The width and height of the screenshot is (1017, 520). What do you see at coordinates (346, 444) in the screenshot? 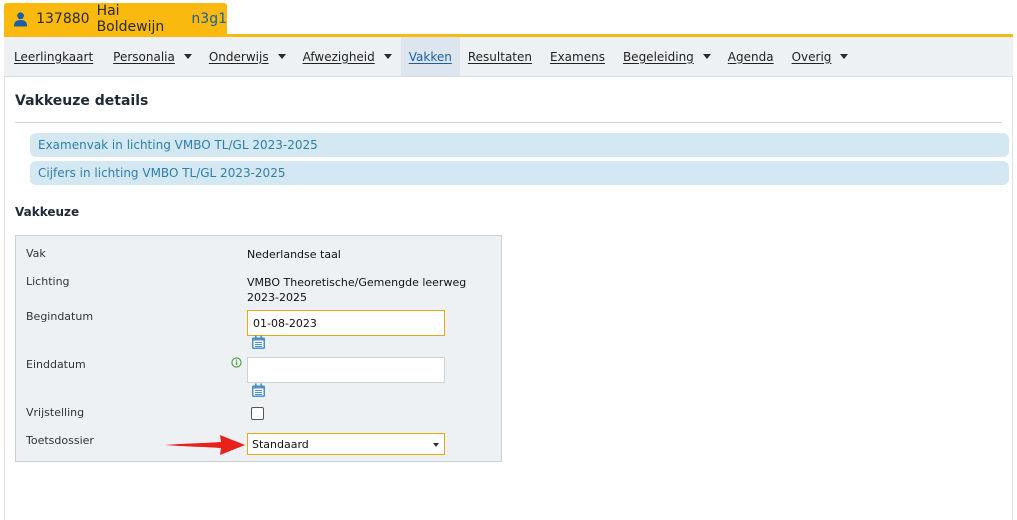
I see `toetsdossier-select: Standaard` at bounding box center [346, 444].